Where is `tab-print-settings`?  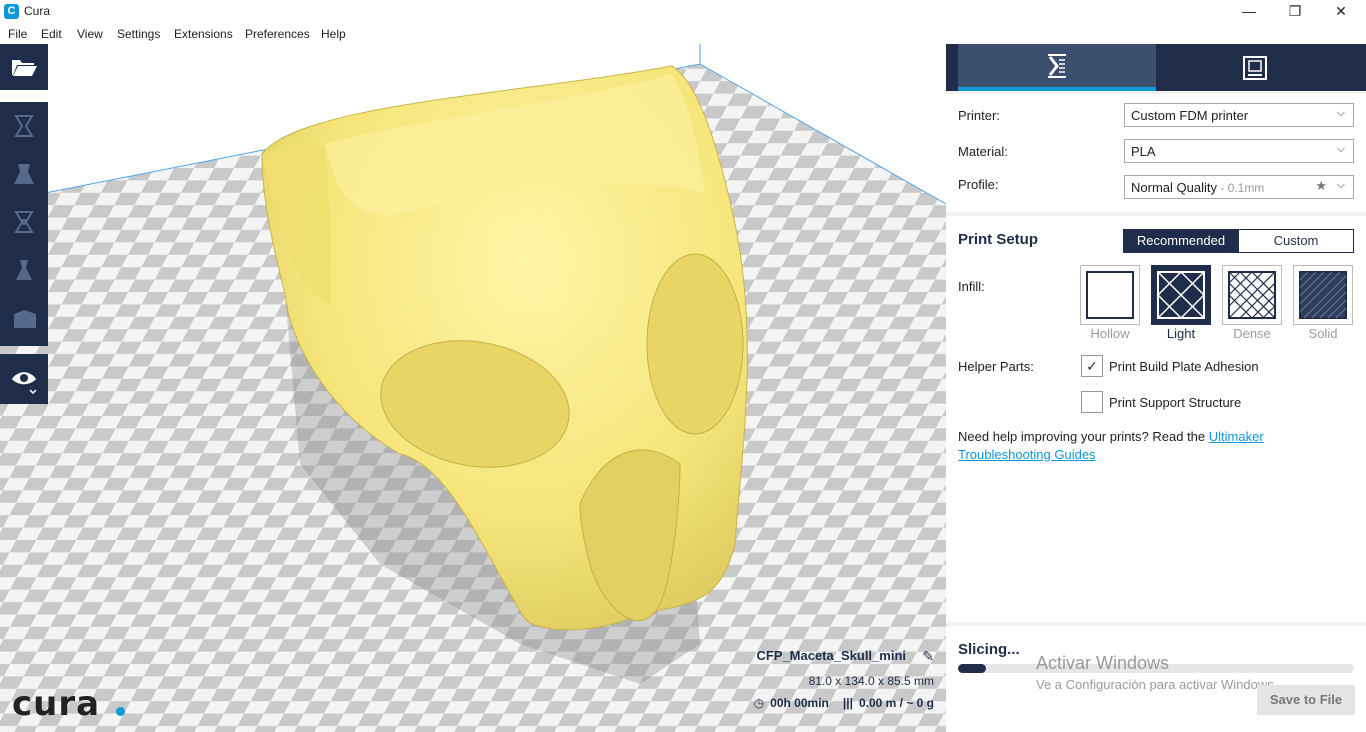
tab-print-settings is located at coordinates (1057, 67).